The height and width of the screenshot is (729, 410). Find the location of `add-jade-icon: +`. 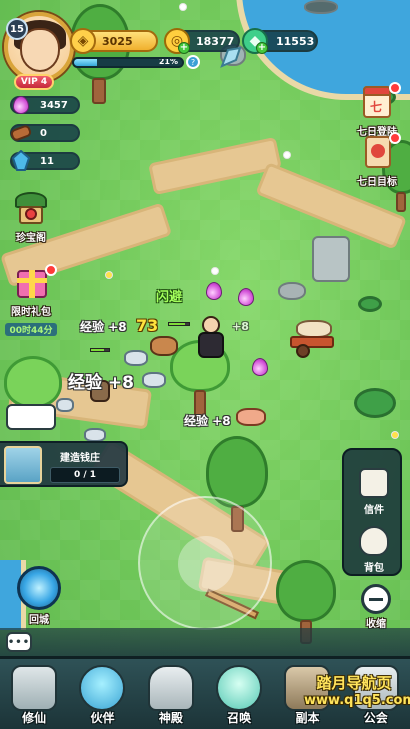

add-jade-icon: + is located at coordinates (262, 48).